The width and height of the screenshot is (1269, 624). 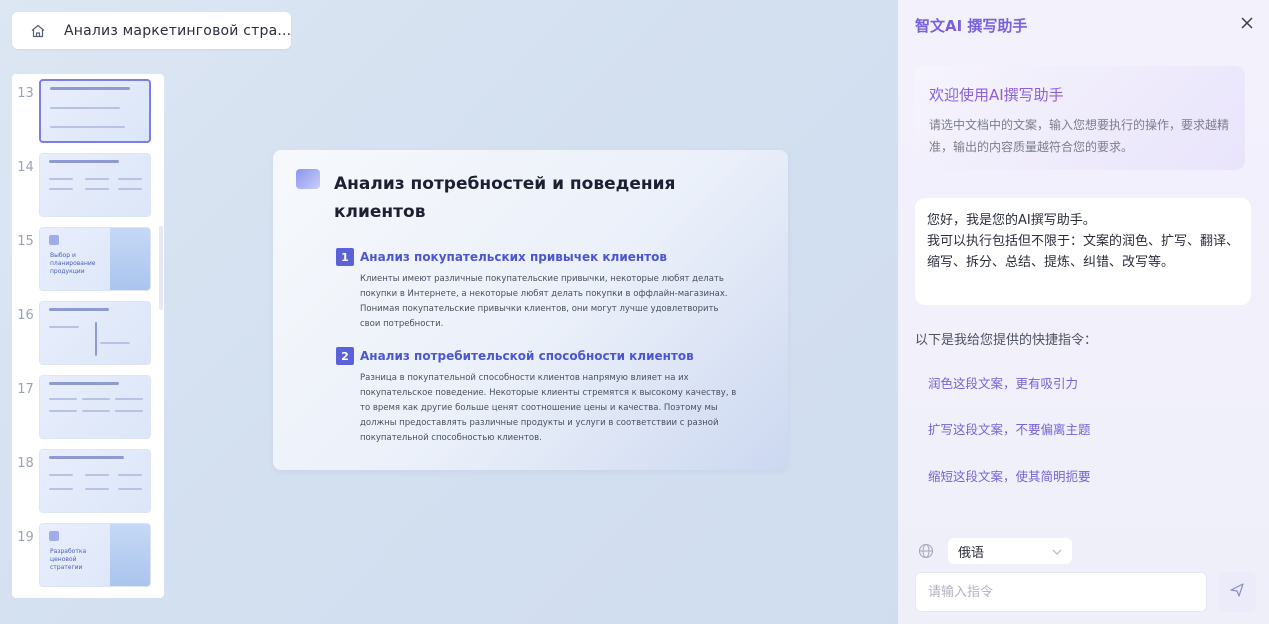 What do you see at coordinates (25, 167) in the screenshot?
I see `thumbnail-number: 14` at bounding box center [25, 167].